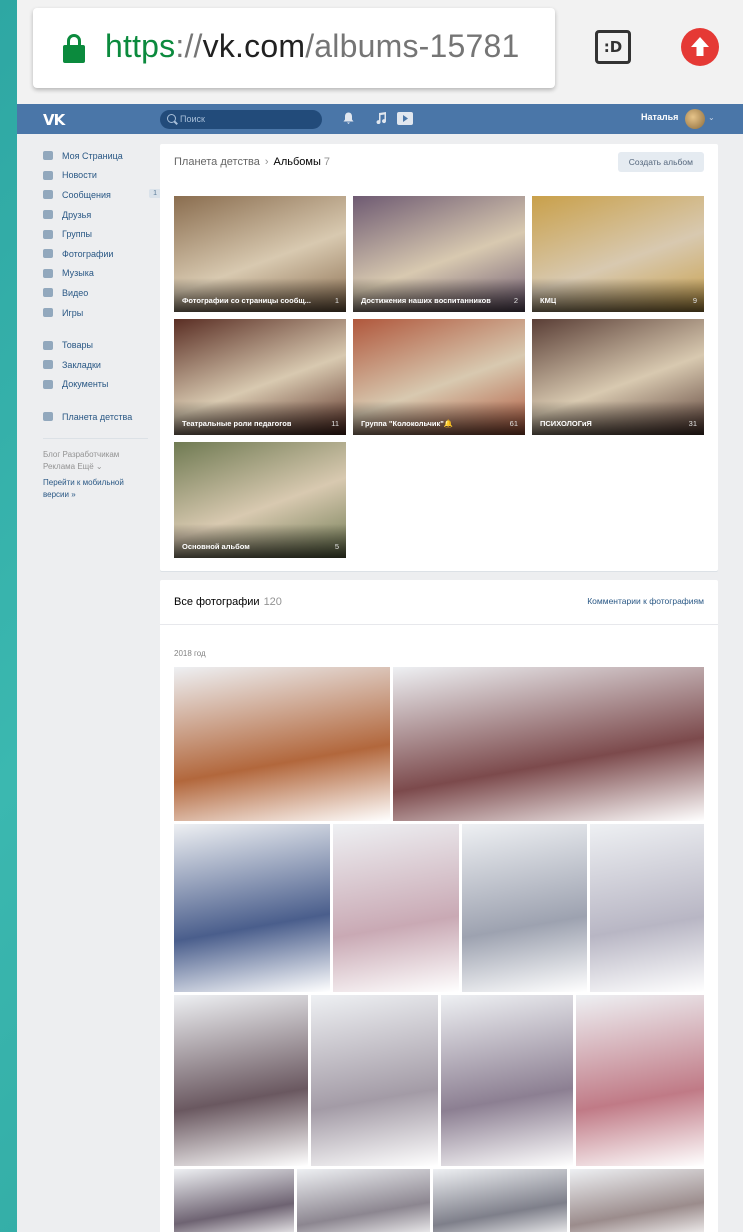 The height and width of the screenshot is (1232, 743). I want to click on sidebar-item-bookmarks: Закладки, so click(98, 365).